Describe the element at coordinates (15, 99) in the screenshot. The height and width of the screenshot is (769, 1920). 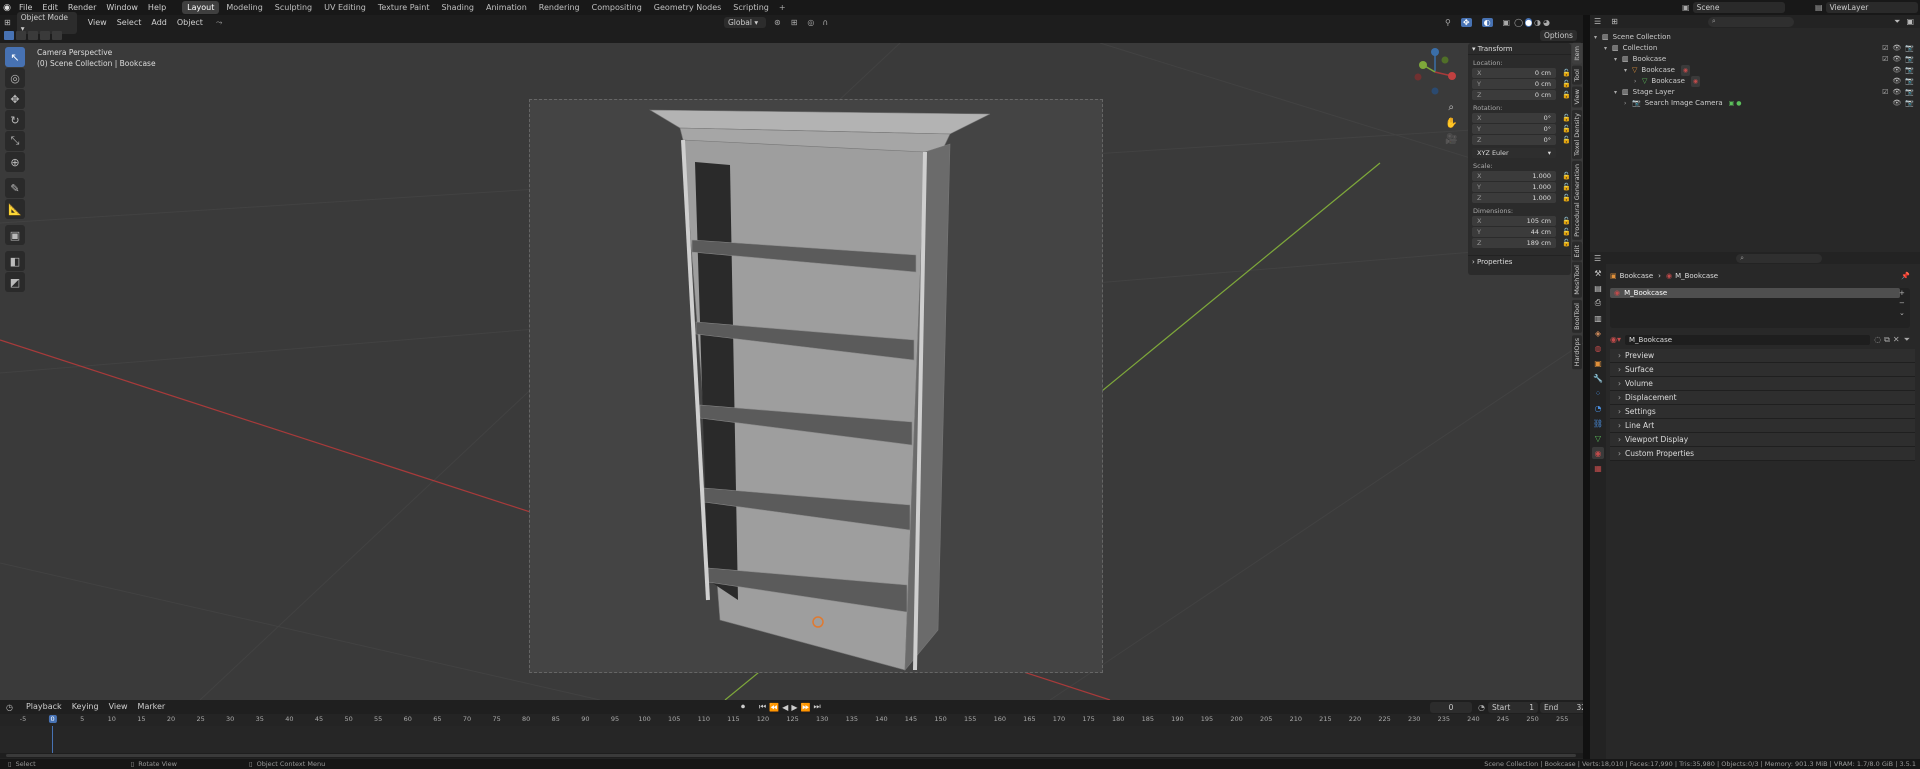
I see `move-tool-icon: ✥` at that location.